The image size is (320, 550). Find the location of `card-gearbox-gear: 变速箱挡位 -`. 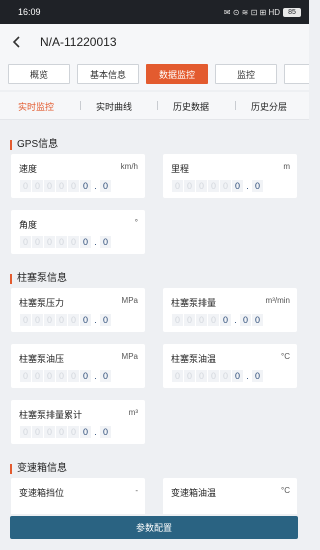

card-gearbox-gear: 变速箱挡位 - is located at coordinates (78, 496).